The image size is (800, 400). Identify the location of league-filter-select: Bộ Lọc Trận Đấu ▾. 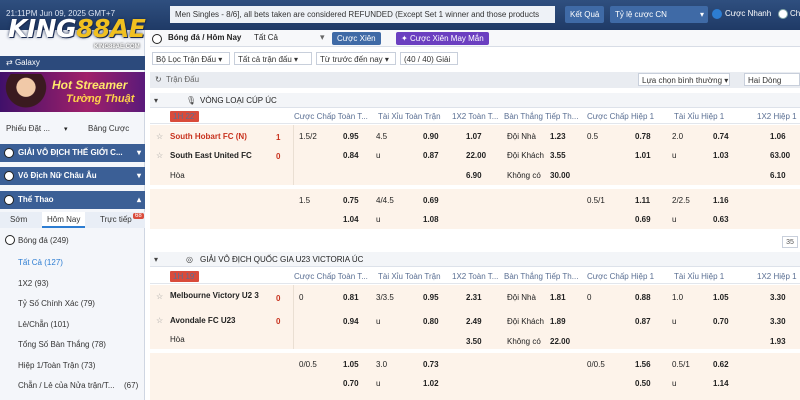
(191, 58).